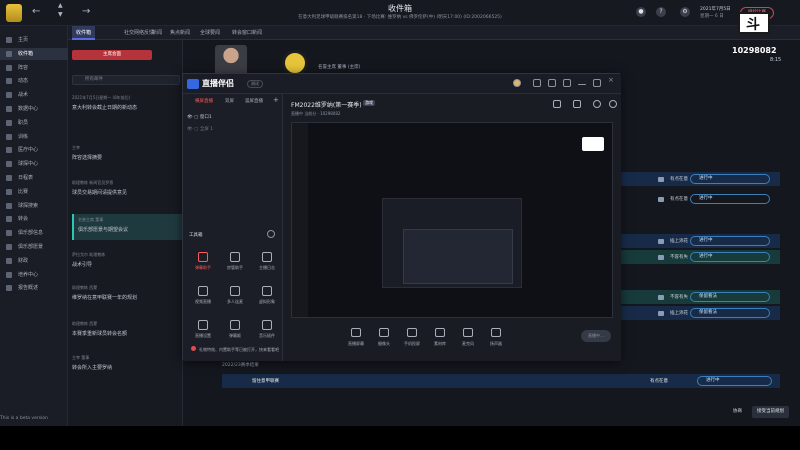 The width and height of the screenshot is (800, 450). I want to click on sidebar-item: 数据中心, so click(34, 109).